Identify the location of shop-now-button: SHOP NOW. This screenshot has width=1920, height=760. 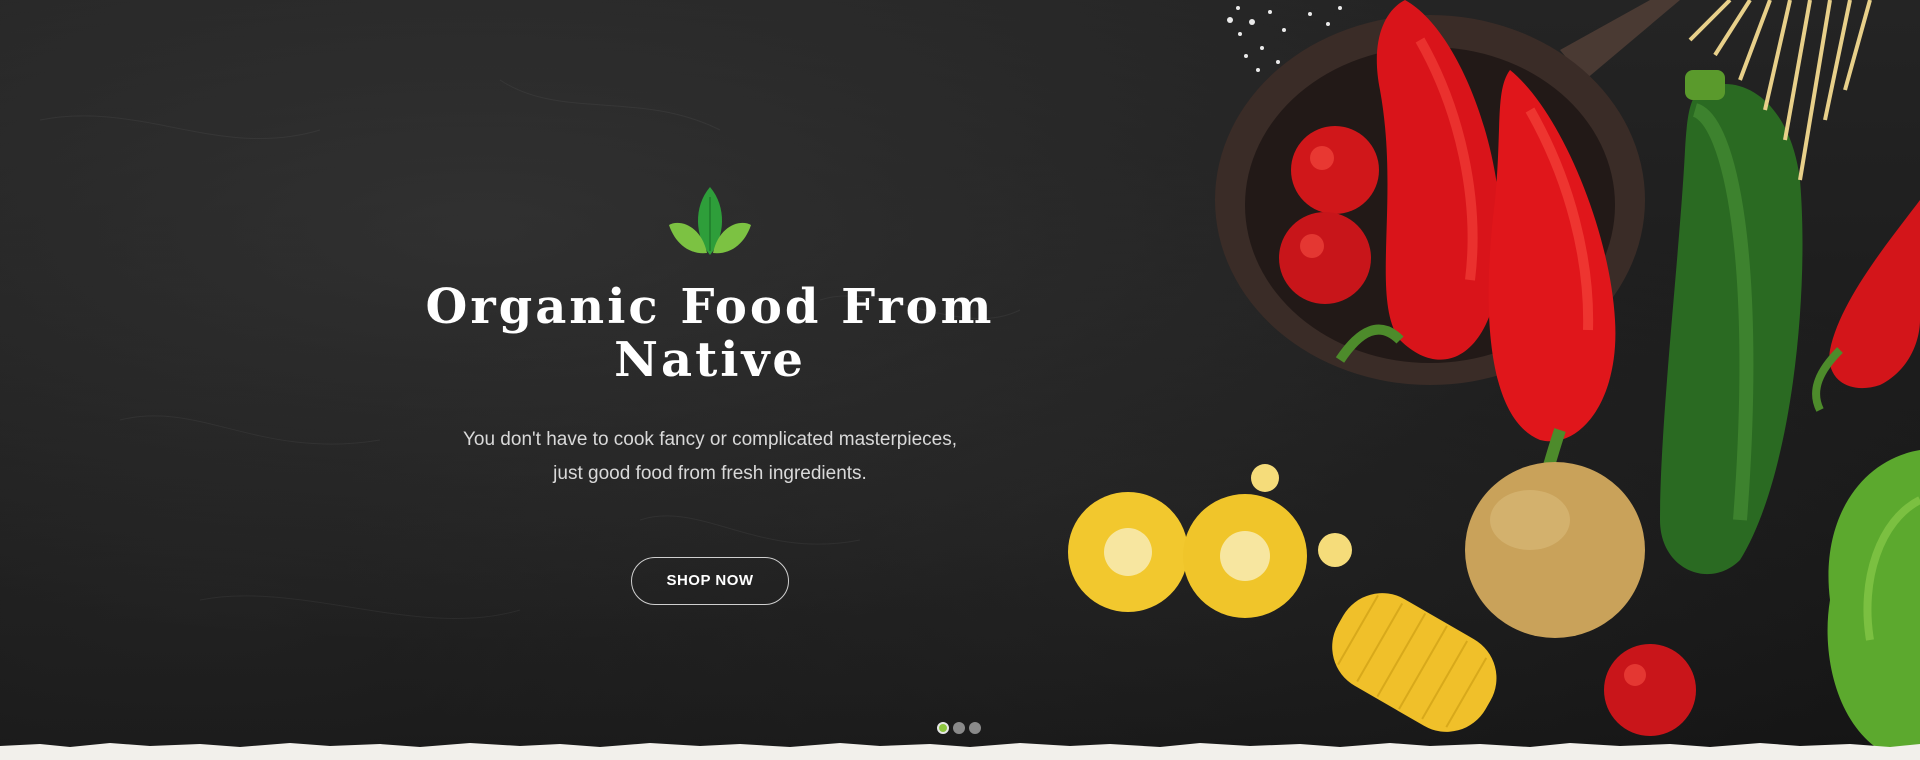
(710, 580).